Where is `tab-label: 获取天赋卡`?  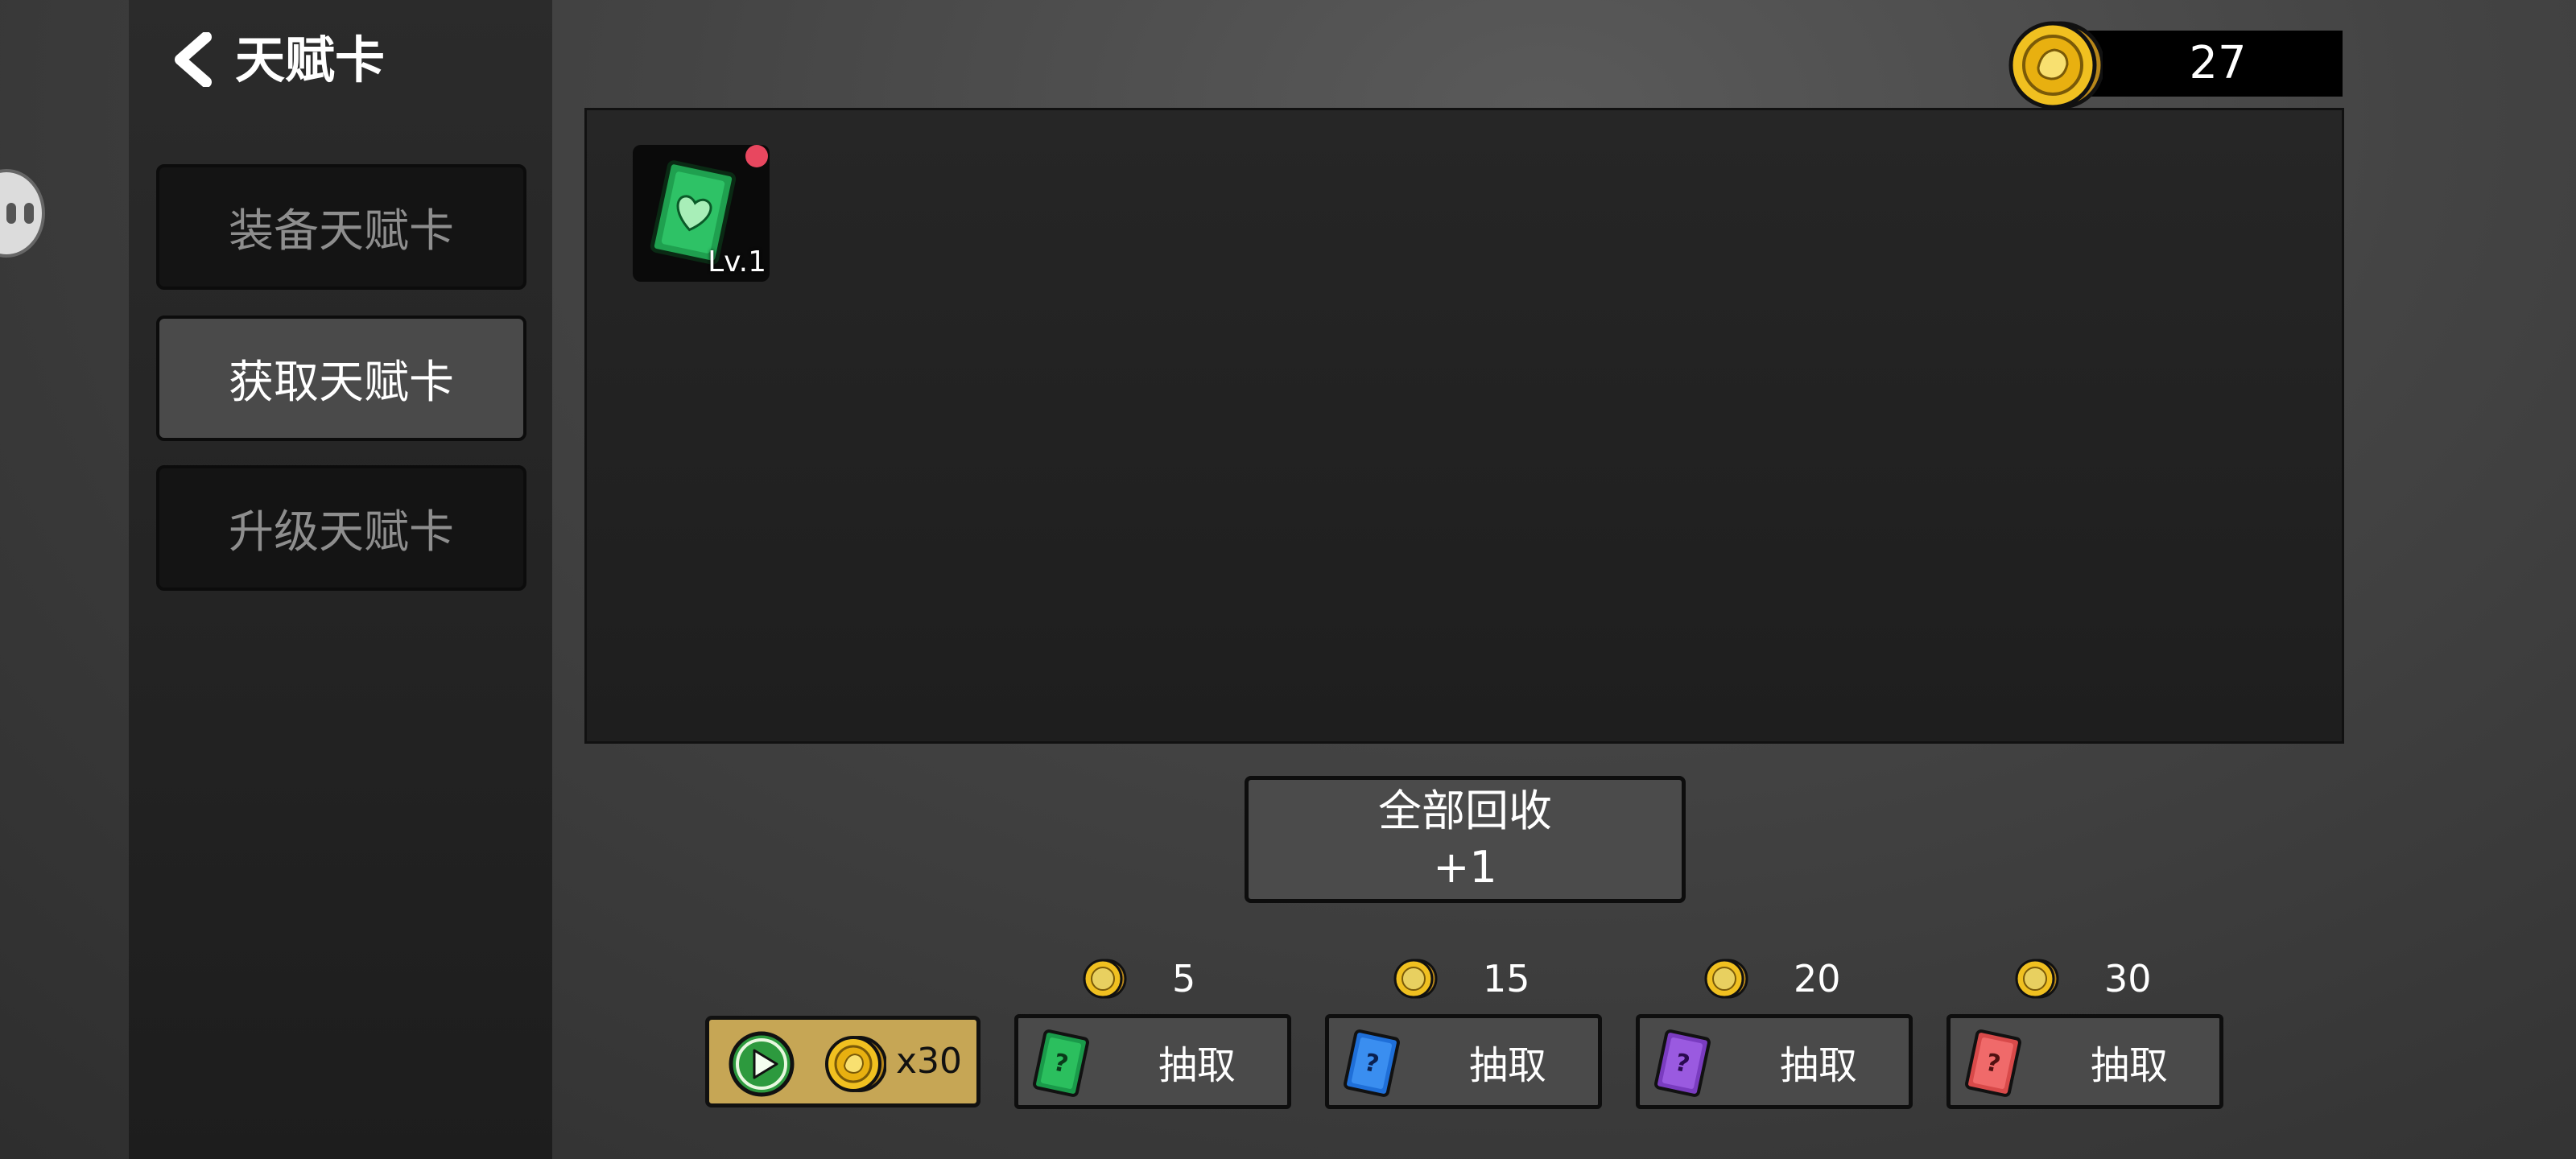 tab-label: 获取天赋卡 is located at coordinates (341, 382).